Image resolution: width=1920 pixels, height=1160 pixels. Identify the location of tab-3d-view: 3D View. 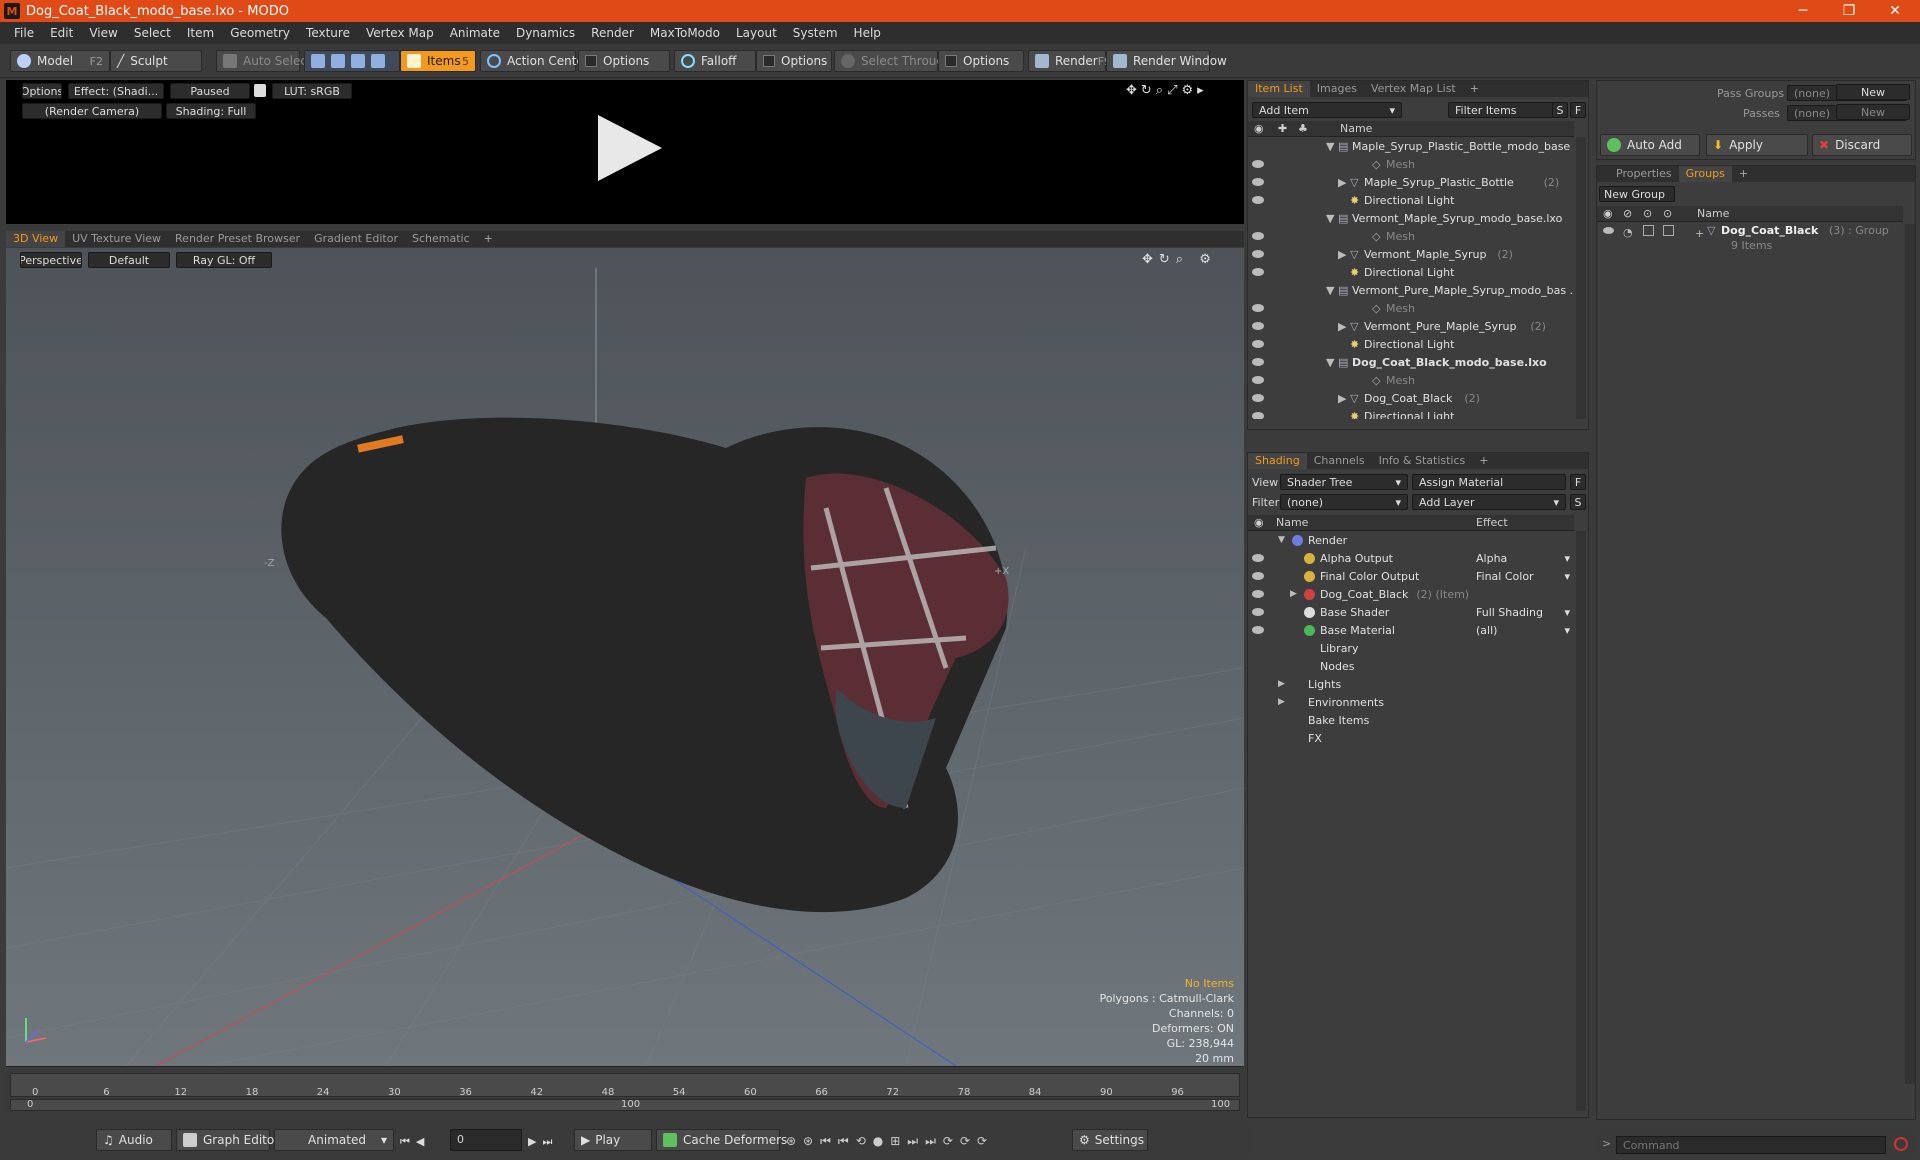
(36, 239).